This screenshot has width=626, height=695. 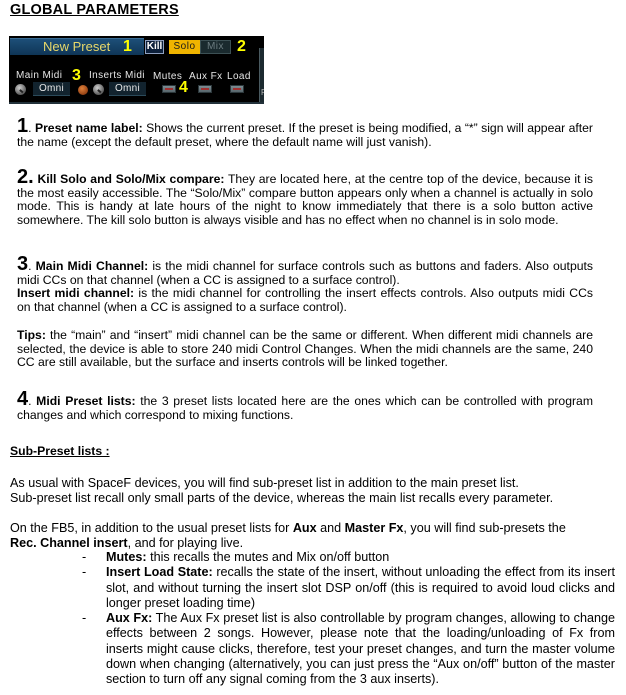 What do you see at coordinates (77, 46) in the screenshot?
I see `preset-name: New Preset` at bounding box center [77, 46].